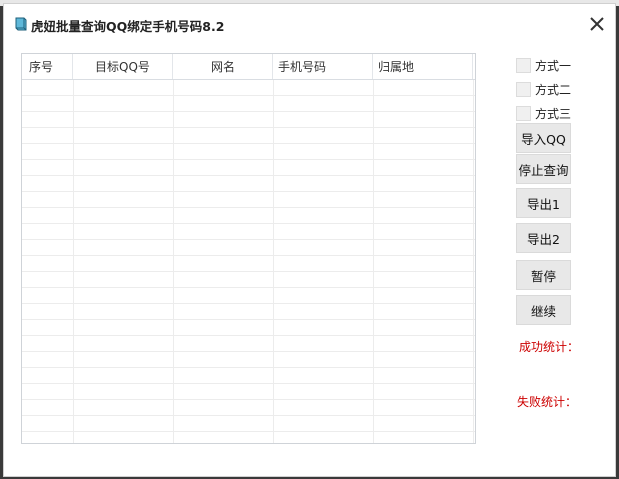  I want to click on close-icon, so click(597, 24).